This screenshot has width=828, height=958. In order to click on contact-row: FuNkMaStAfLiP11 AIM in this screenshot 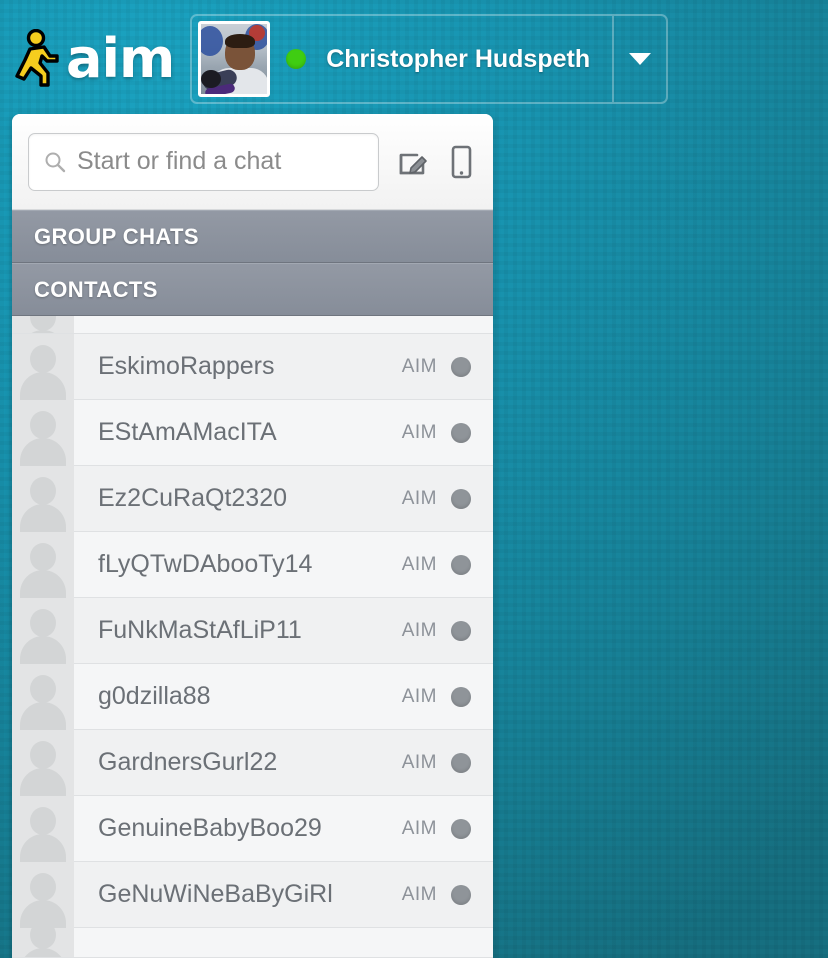, I will do `click(252, 630)`.